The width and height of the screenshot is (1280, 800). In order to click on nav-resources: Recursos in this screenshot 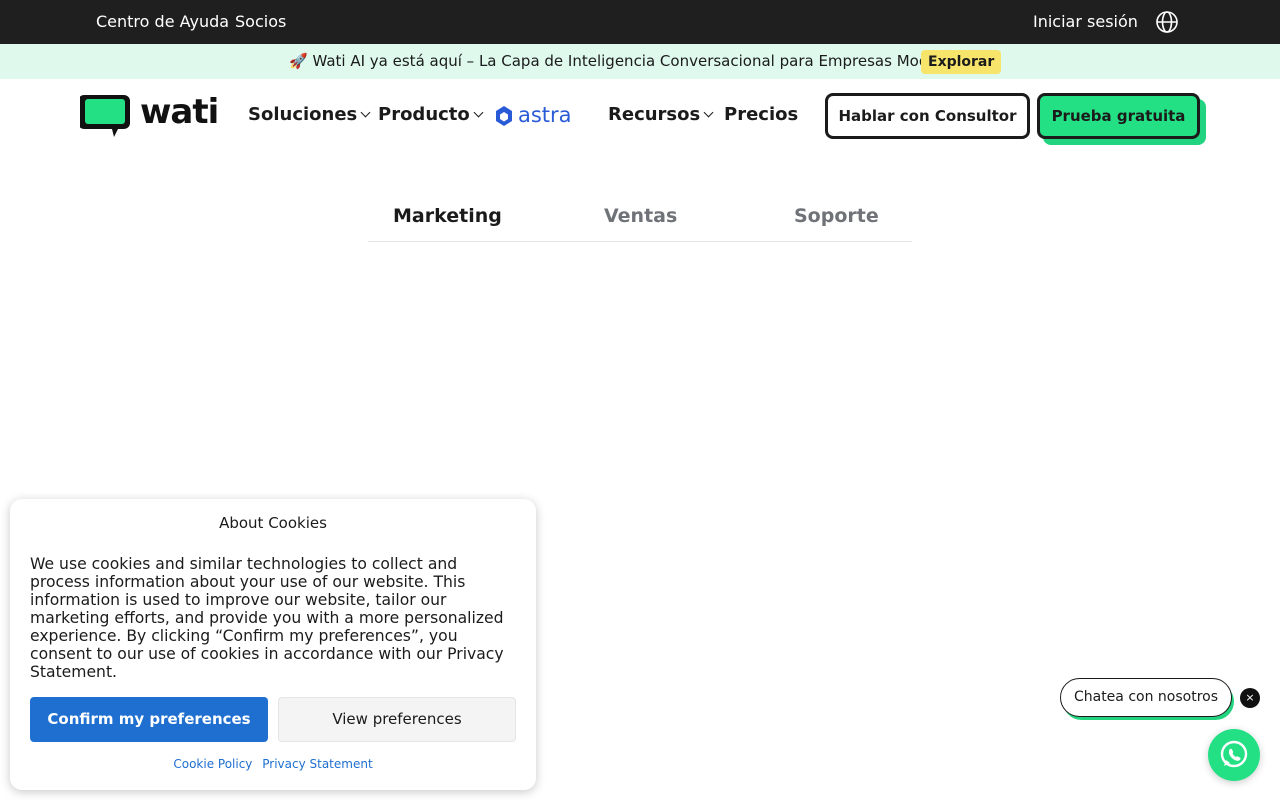, I will do `click(661, 115)`.